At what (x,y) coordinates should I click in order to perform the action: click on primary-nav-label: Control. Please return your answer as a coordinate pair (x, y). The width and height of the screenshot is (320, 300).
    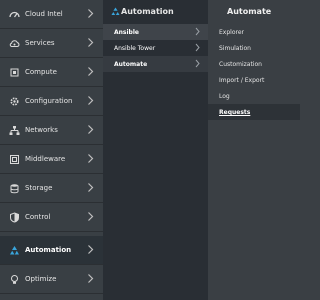
    Looking at the image, I should click on (38, 217).